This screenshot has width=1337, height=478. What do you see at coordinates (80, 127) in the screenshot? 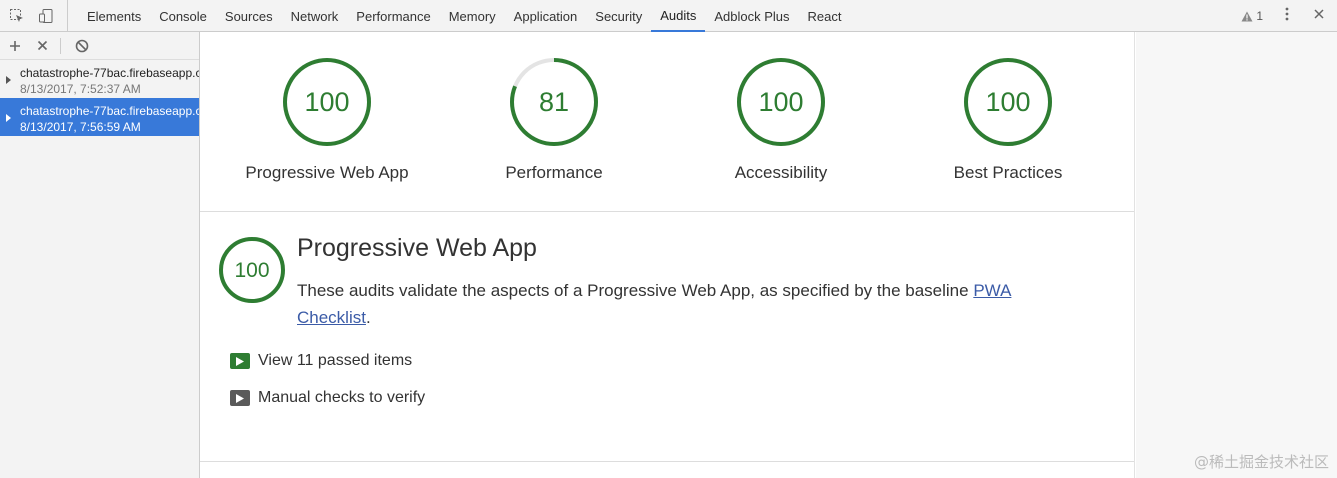
I see `report-date: 8/13/2017, 7:56:59 AM` at bounding box center [80, 127].